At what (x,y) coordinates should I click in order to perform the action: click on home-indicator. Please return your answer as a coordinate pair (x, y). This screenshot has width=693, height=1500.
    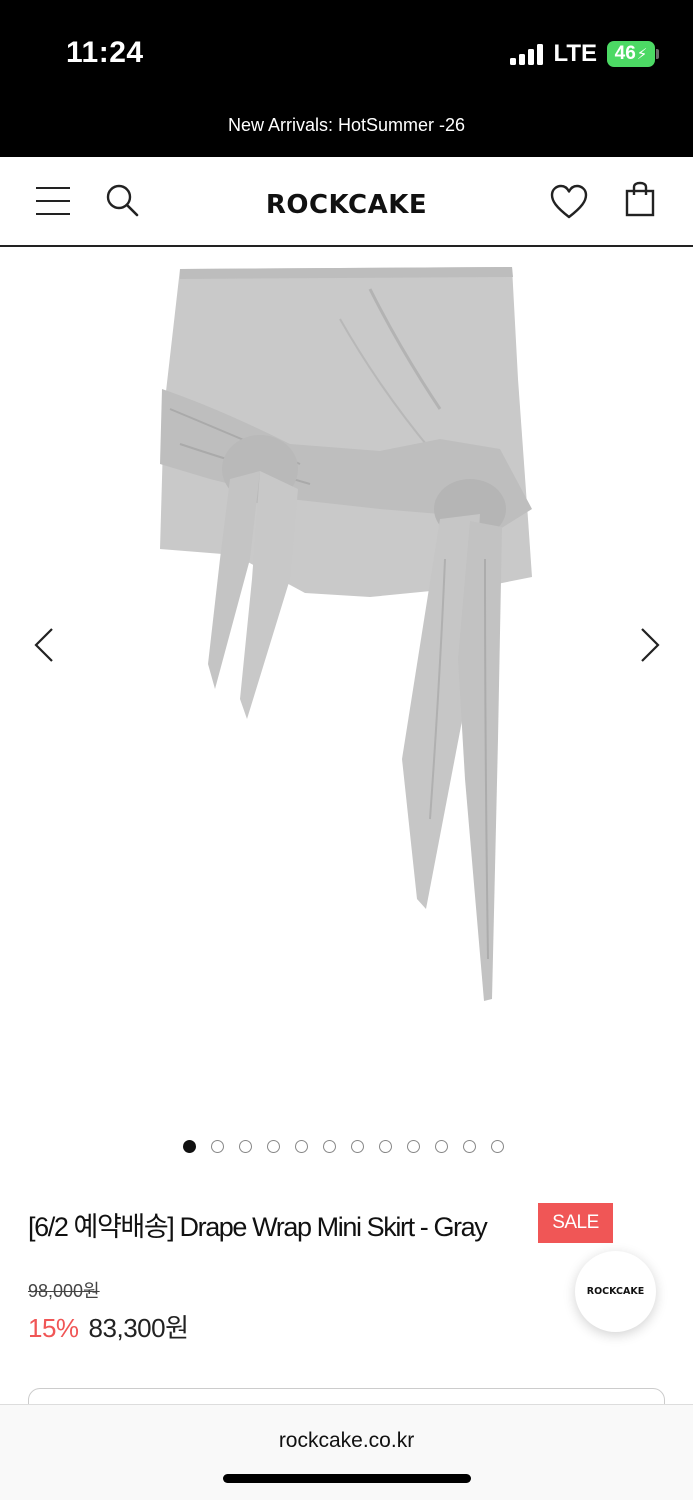
    Looking at the image, I should click on (347, 1478).